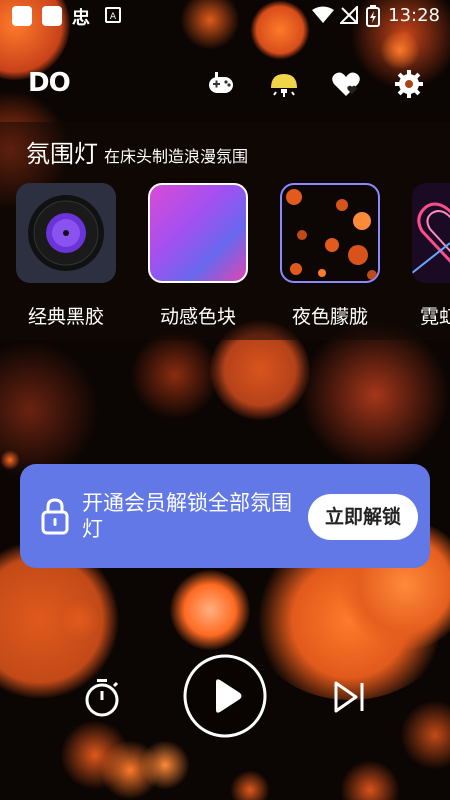 The height and width of the screenshot is (800, 450). Describe the element at coordinates (323, 14) in the screenshot. I see `wifi-icon` at that location.